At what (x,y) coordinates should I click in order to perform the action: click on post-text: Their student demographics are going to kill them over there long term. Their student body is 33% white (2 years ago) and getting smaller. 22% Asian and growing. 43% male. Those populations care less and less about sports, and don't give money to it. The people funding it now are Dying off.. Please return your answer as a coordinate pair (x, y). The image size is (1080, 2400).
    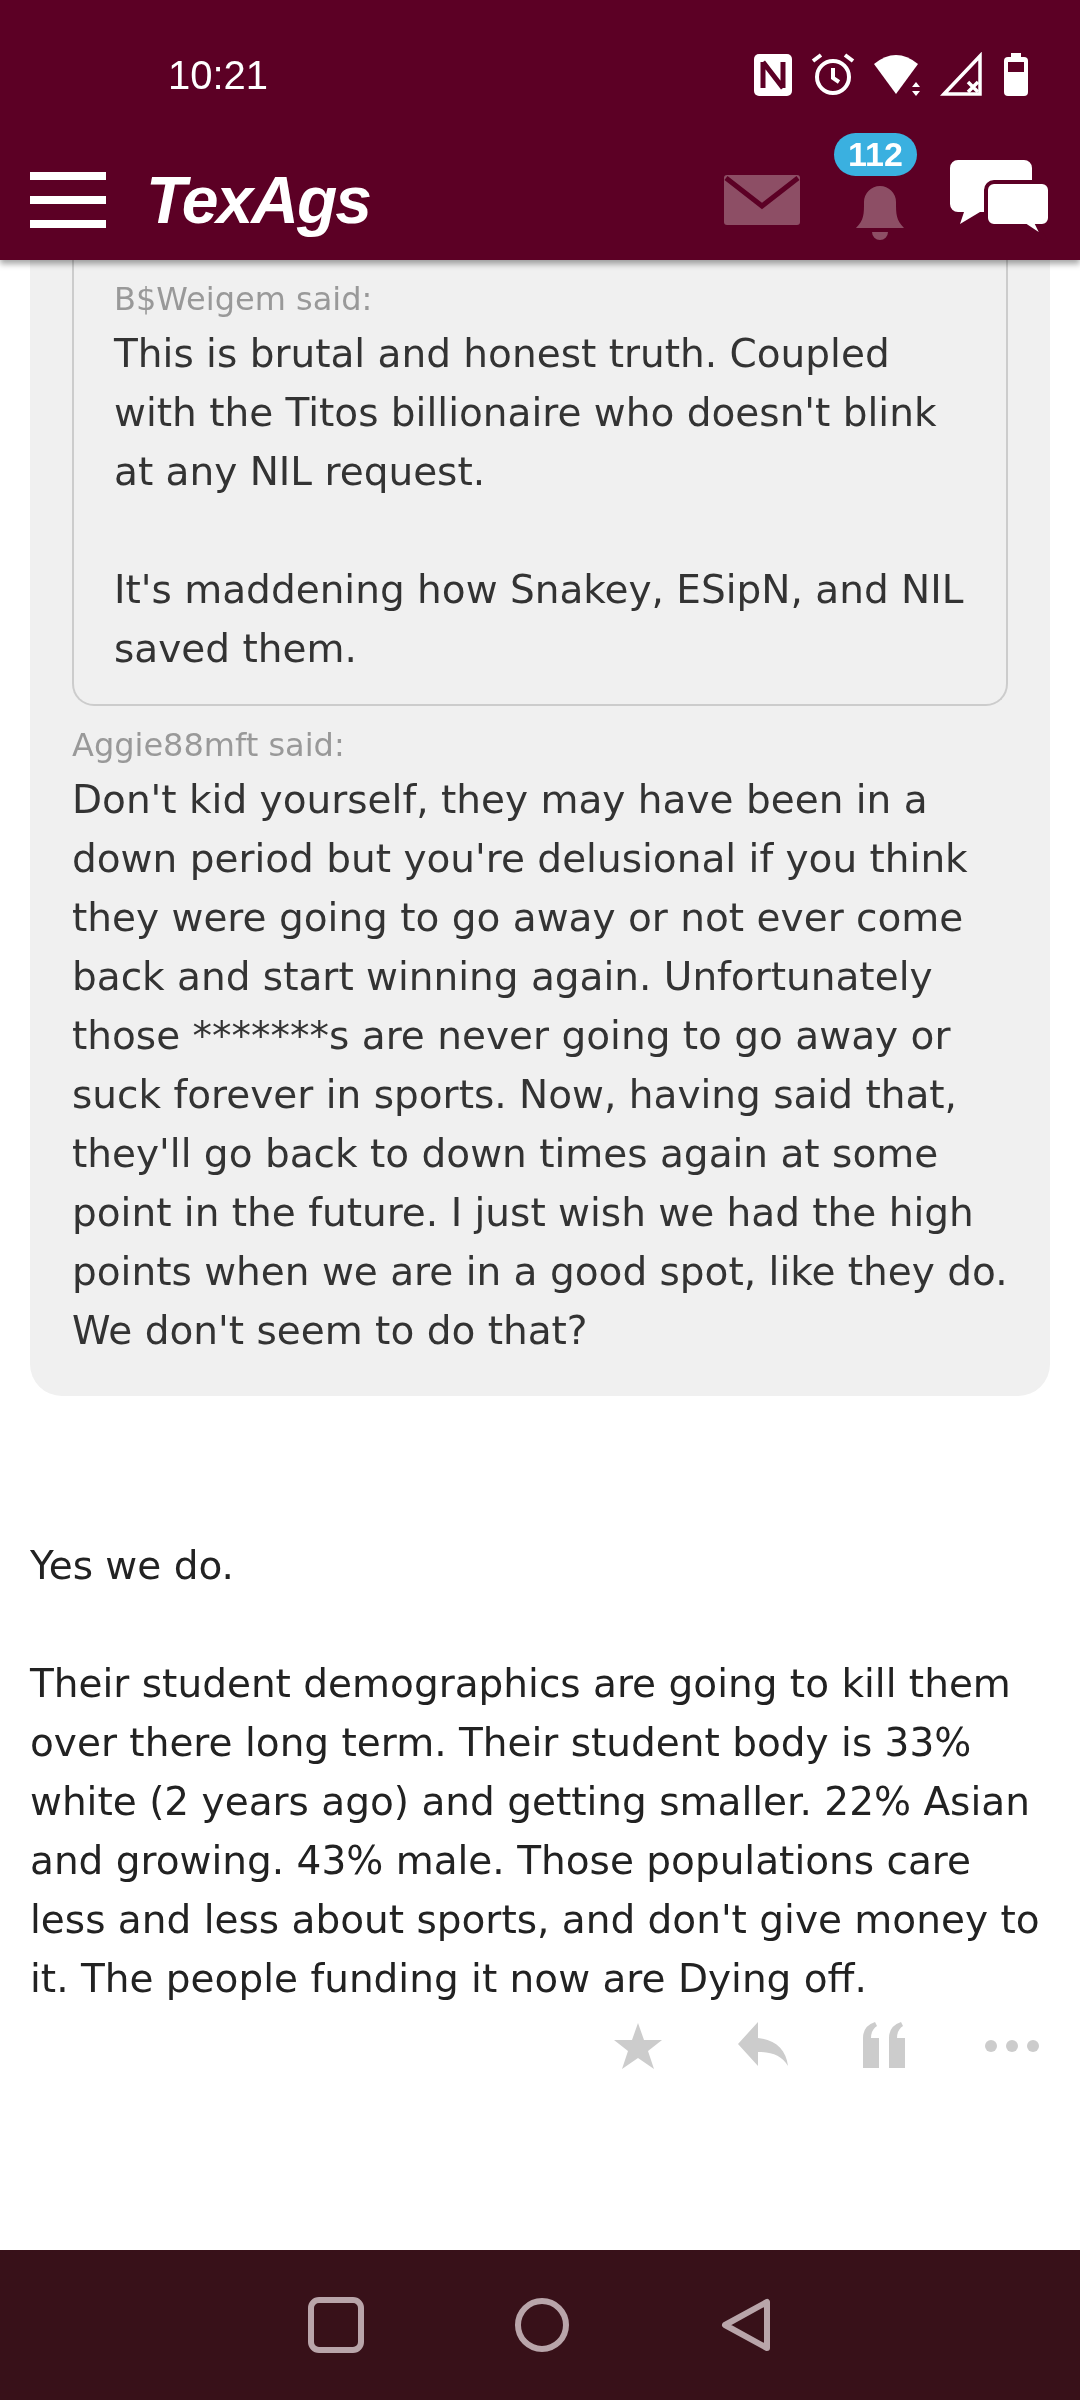
    Looking at the image, I should click on (535, 1831).